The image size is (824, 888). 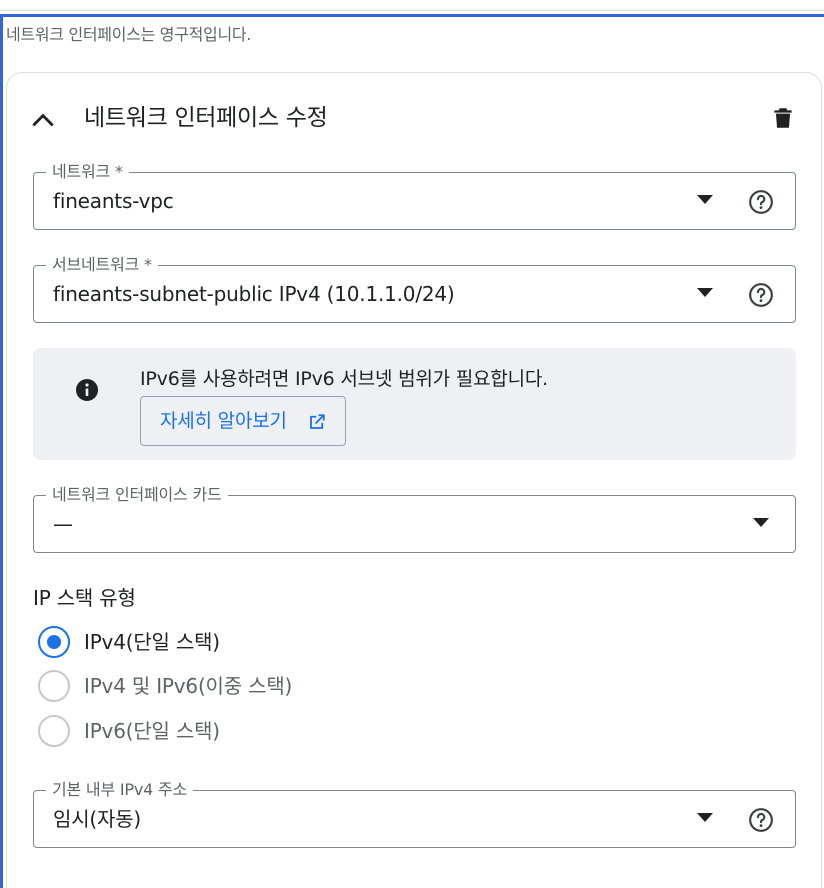 What do you see at coordinates (1, 451) in the screenshot?
I see `focus-frame-left` at bounding box center [1, 451].